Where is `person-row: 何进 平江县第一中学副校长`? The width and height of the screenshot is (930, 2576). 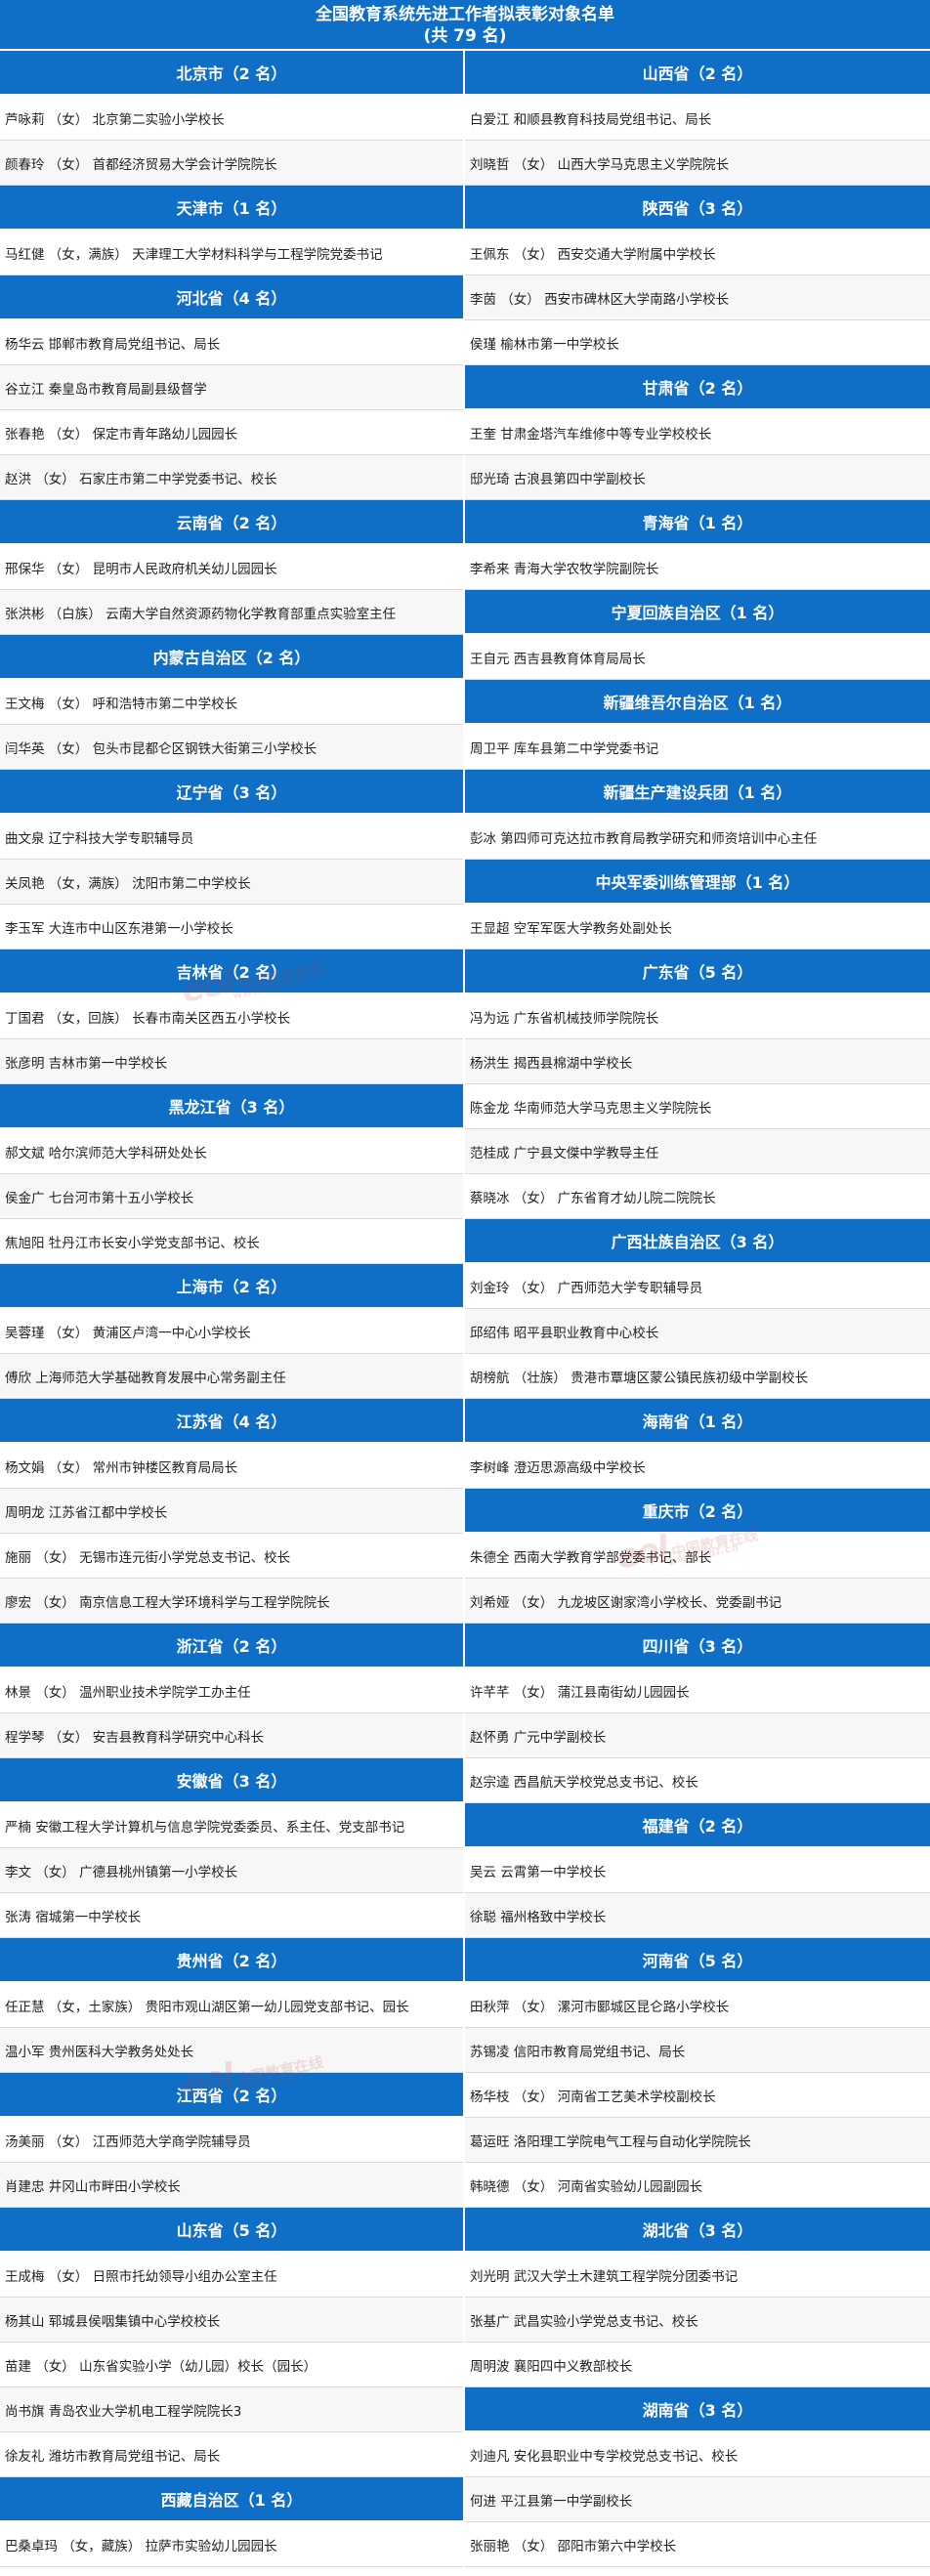
person-row: 何进 平江县第一中学副校长 is located at coordinates (697, 2499).